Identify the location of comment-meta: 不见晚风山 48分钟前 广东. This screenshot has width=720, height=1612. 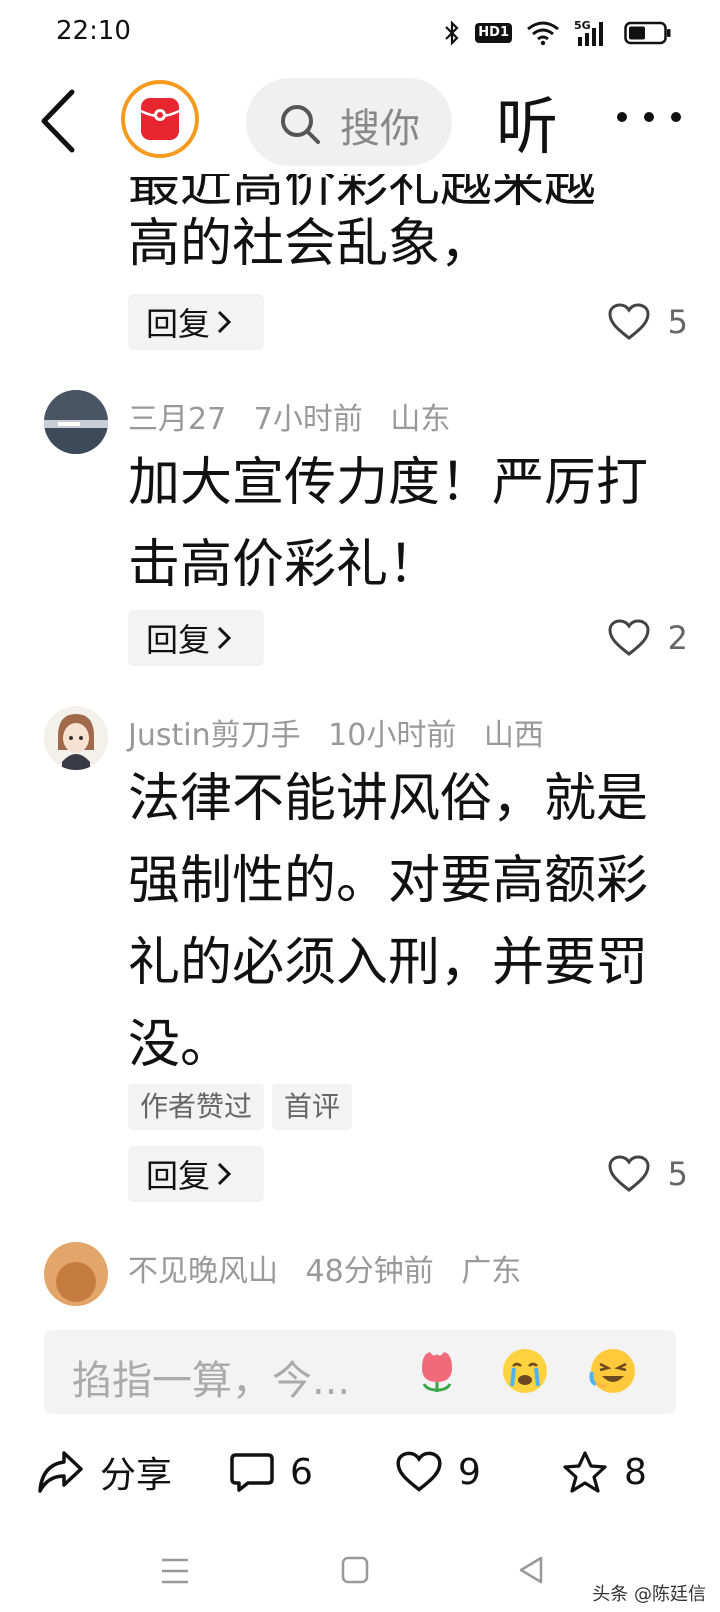
(333, 1268).